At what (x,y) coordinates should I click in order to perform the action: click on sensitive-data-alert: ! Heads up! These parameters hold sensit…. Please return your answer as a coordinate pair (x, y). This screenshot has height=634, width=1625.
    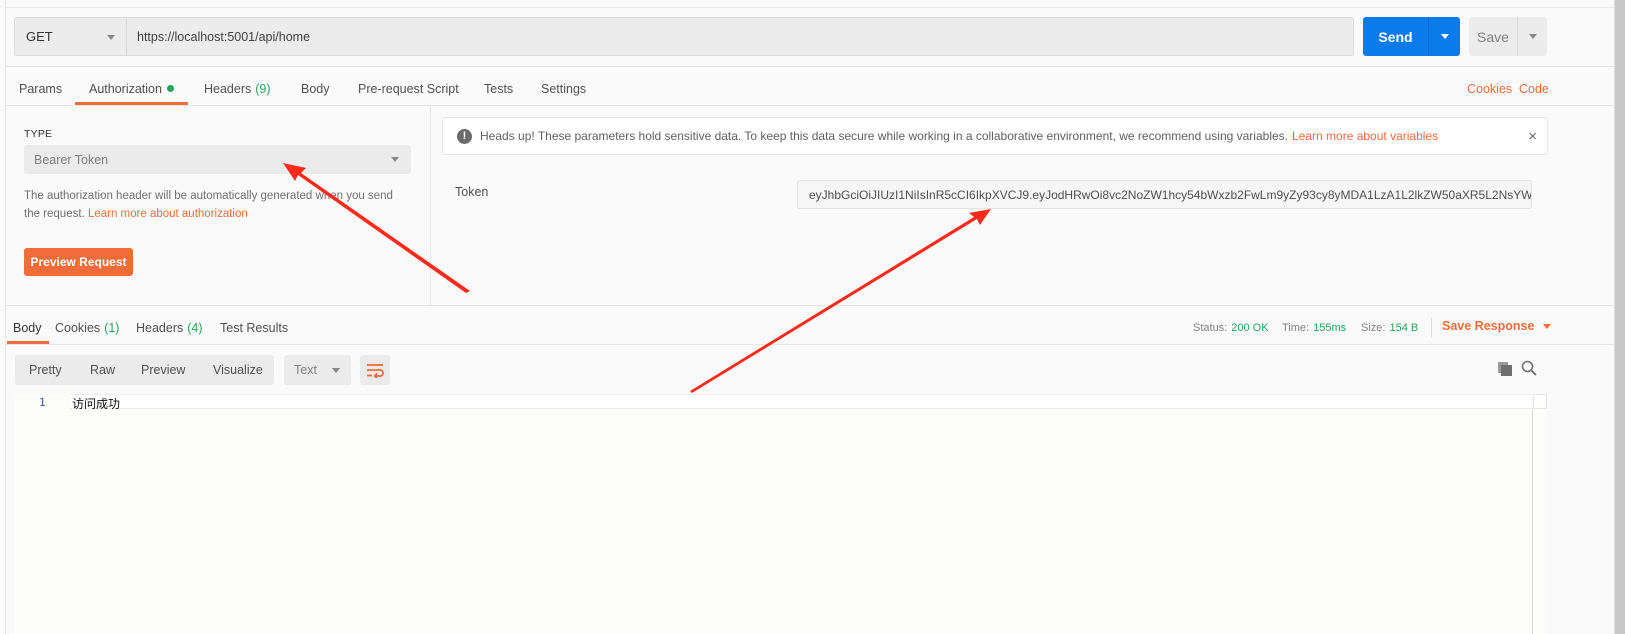
    Looking at the image, I should click on (995, 136).